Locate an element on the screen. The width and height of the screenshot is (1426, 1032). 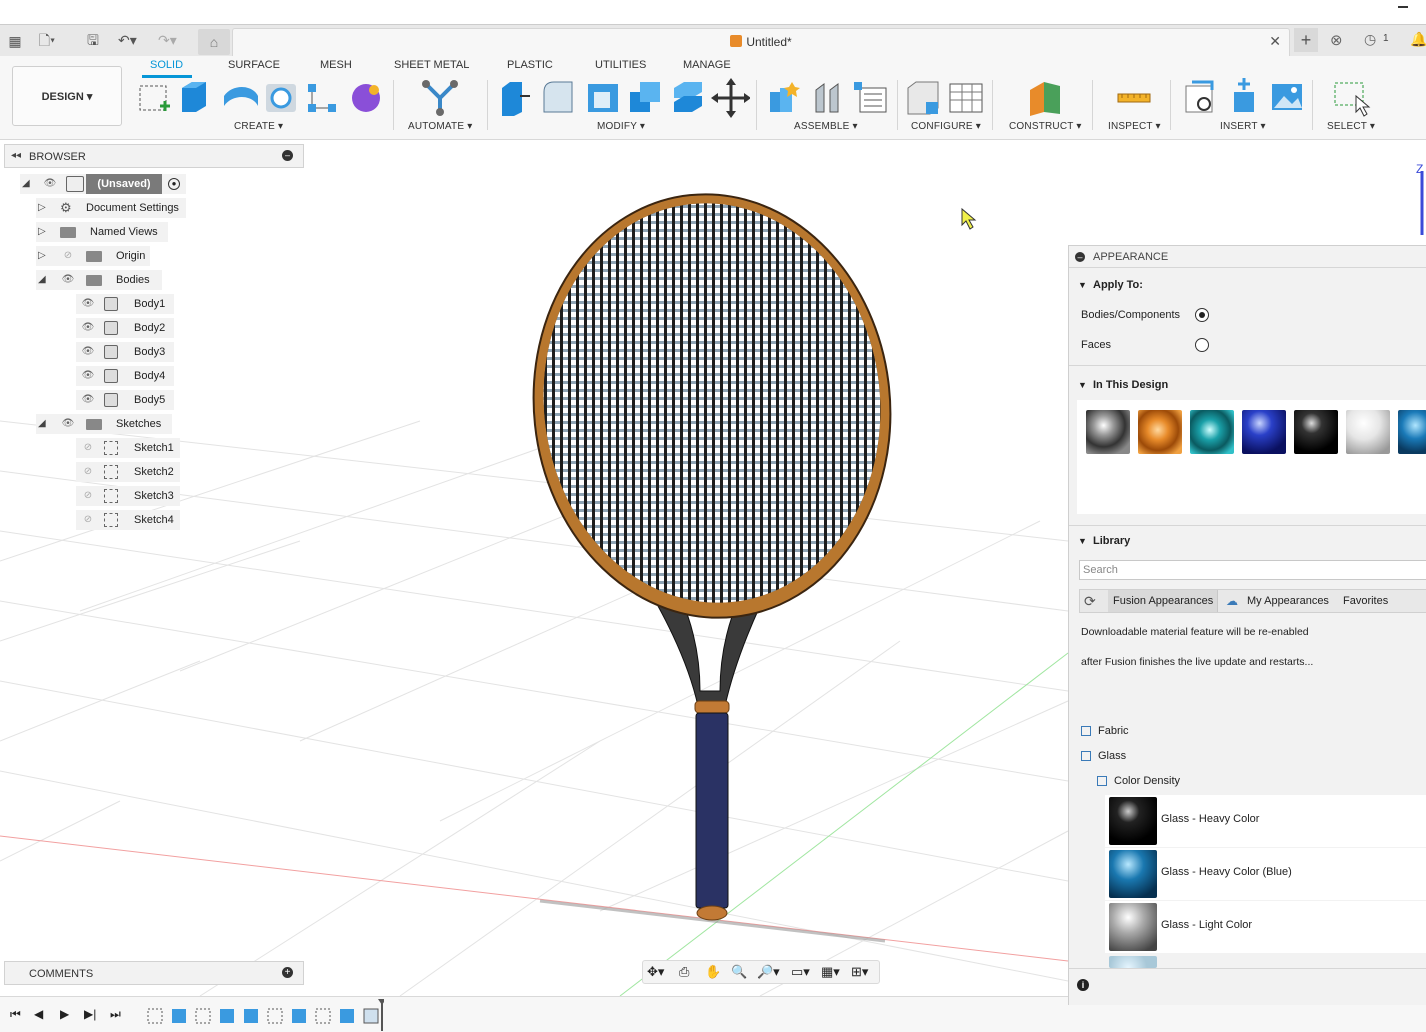
close-tab-icon: ✕ is located at coordinates (1275, 41).